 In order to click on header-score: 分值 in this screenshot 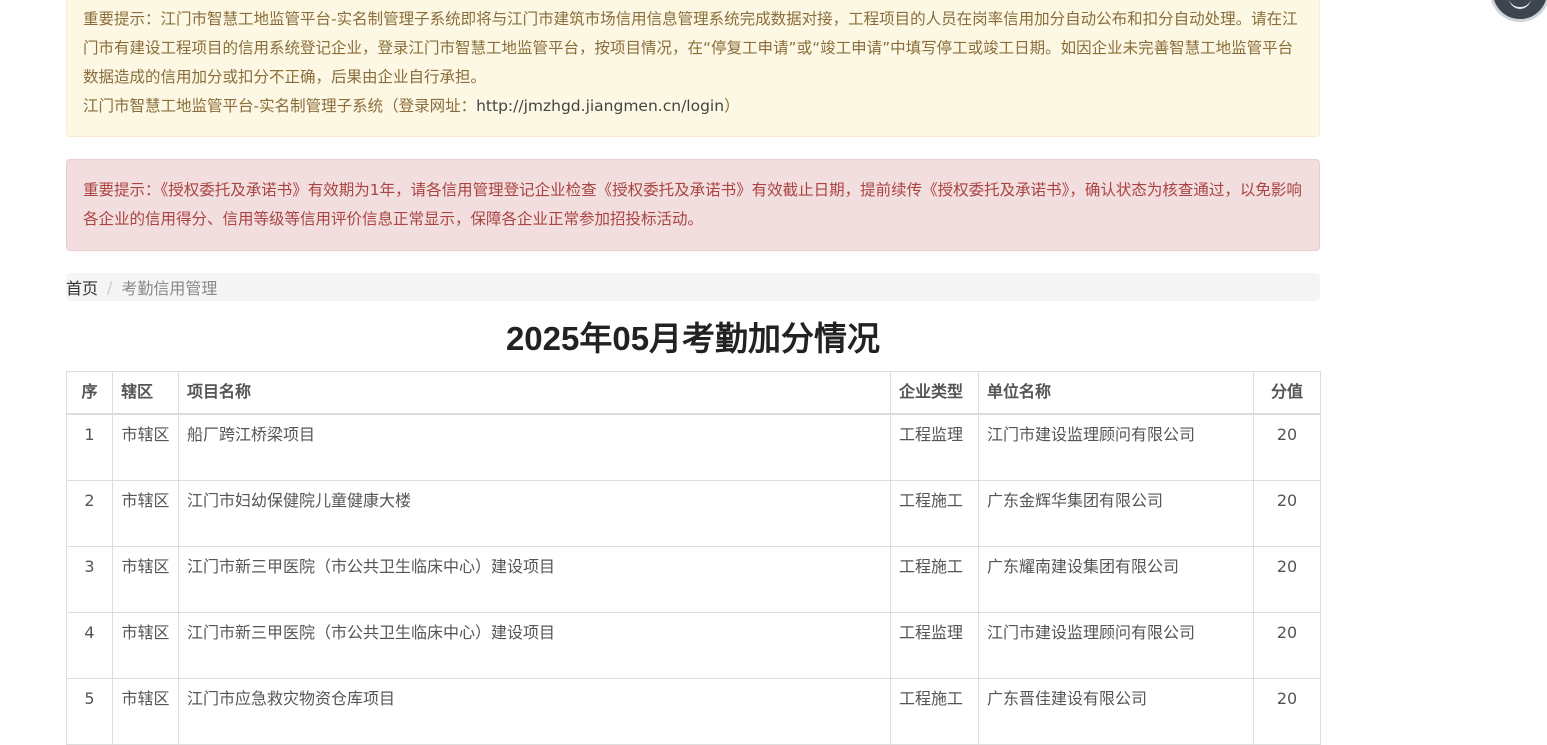, I will do `click(1287, 393)`.